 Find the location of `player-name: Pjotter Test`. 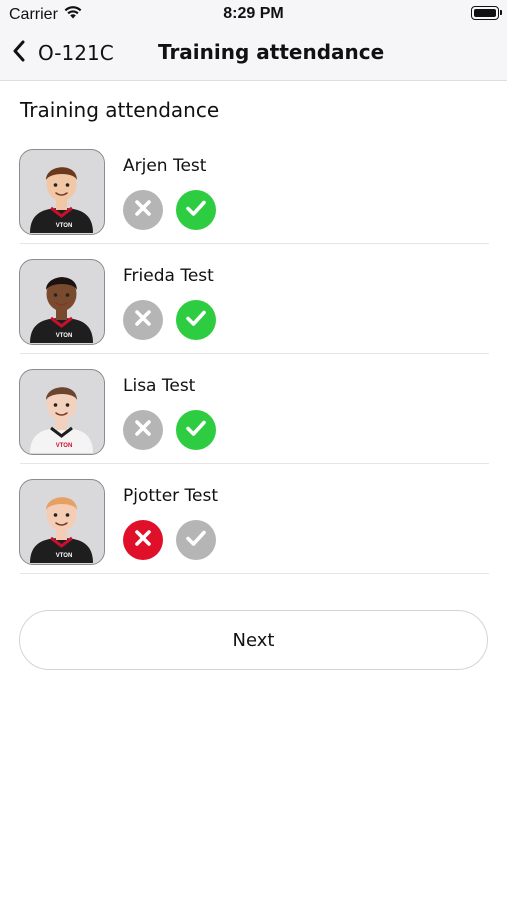

player-name: Pjotter Test is located at coordinates (171, 496).